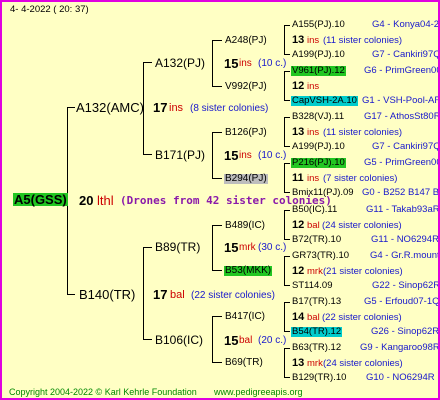 Image resolution: width=440 pixels, height=400 pixels. What do you see at coordinates (284, 131) in the screenshot?
I see `connector-b126-v` at bounding box center [284, 131].